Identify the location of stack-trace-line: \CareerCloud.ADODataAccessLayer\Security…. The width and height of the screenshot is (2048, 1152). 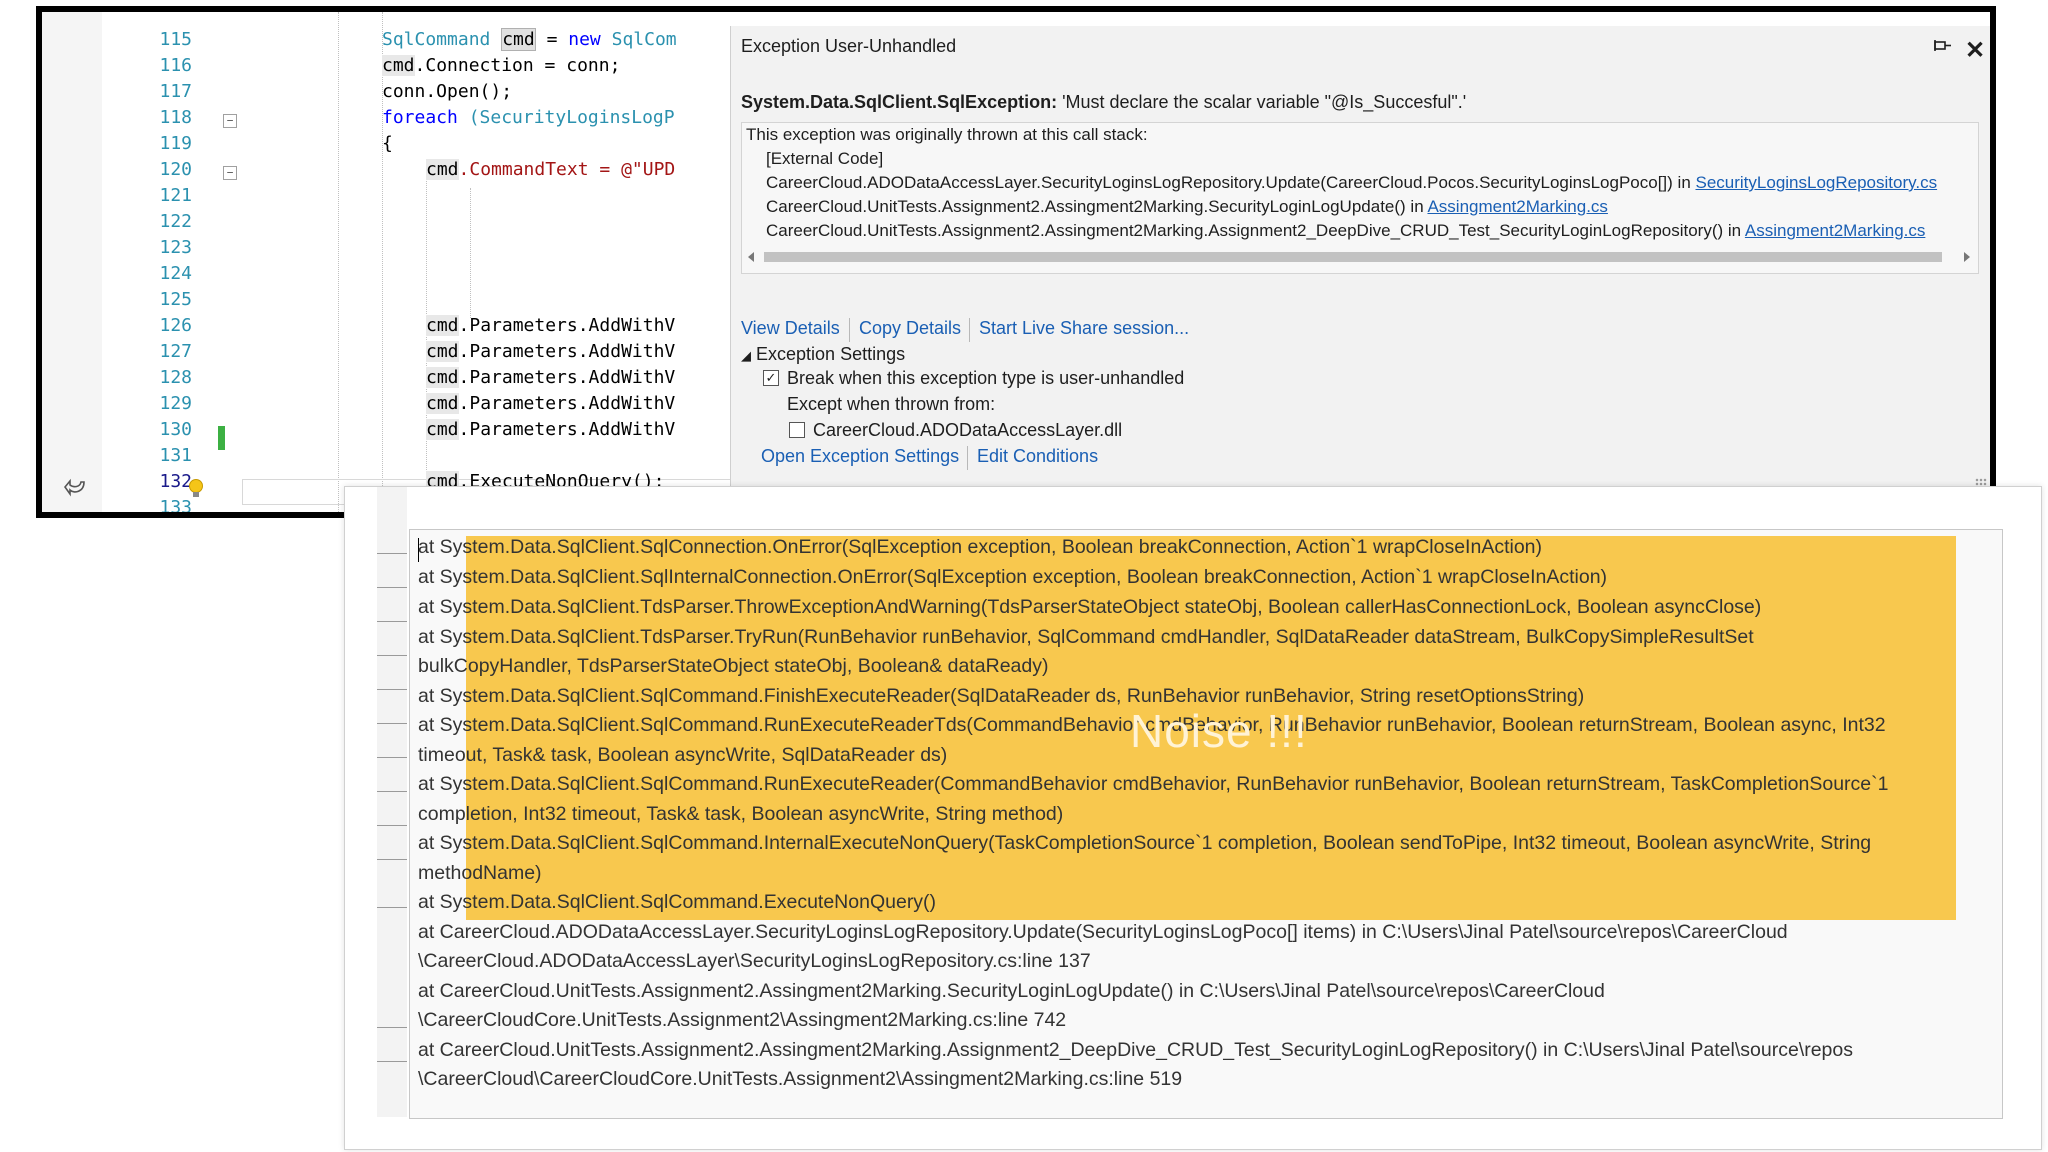
(754, 961).